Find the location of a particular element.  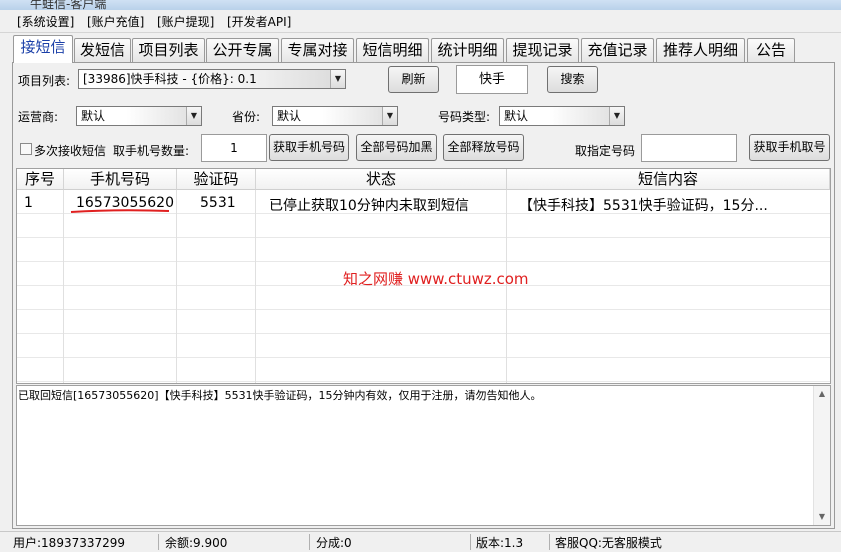

operator-select: 默认 ▼ is located at coordinates (139, 116).